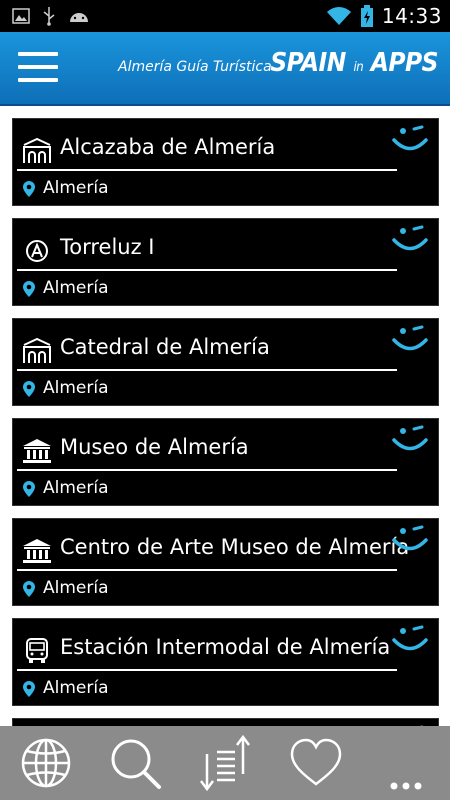 The height and width of the screenshot is (800, 450). What do you see at coordinates (225, 362) in the screenshot?
I see `place-card: Catedral de Almería Almería` at bounding box center [225, 362].